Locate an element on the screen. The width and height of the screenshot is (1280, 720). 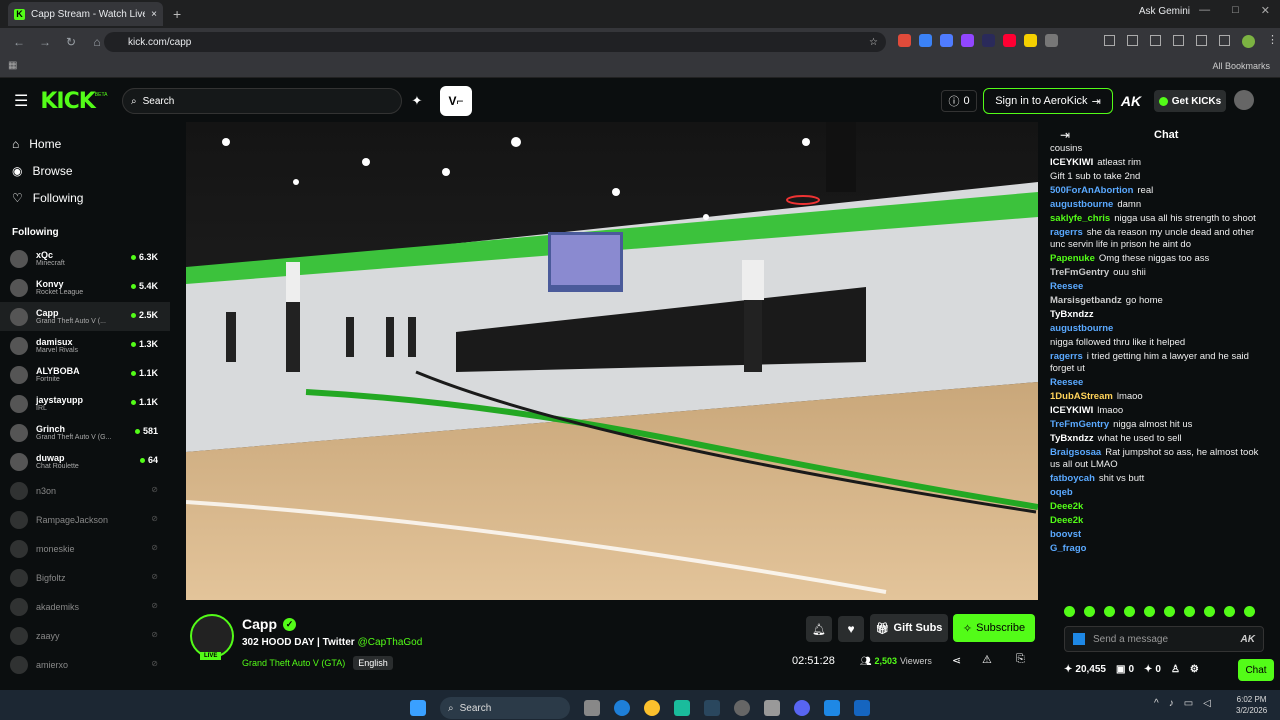
chat-message-input: Send a message AK is located at coordinates (1164, 639).